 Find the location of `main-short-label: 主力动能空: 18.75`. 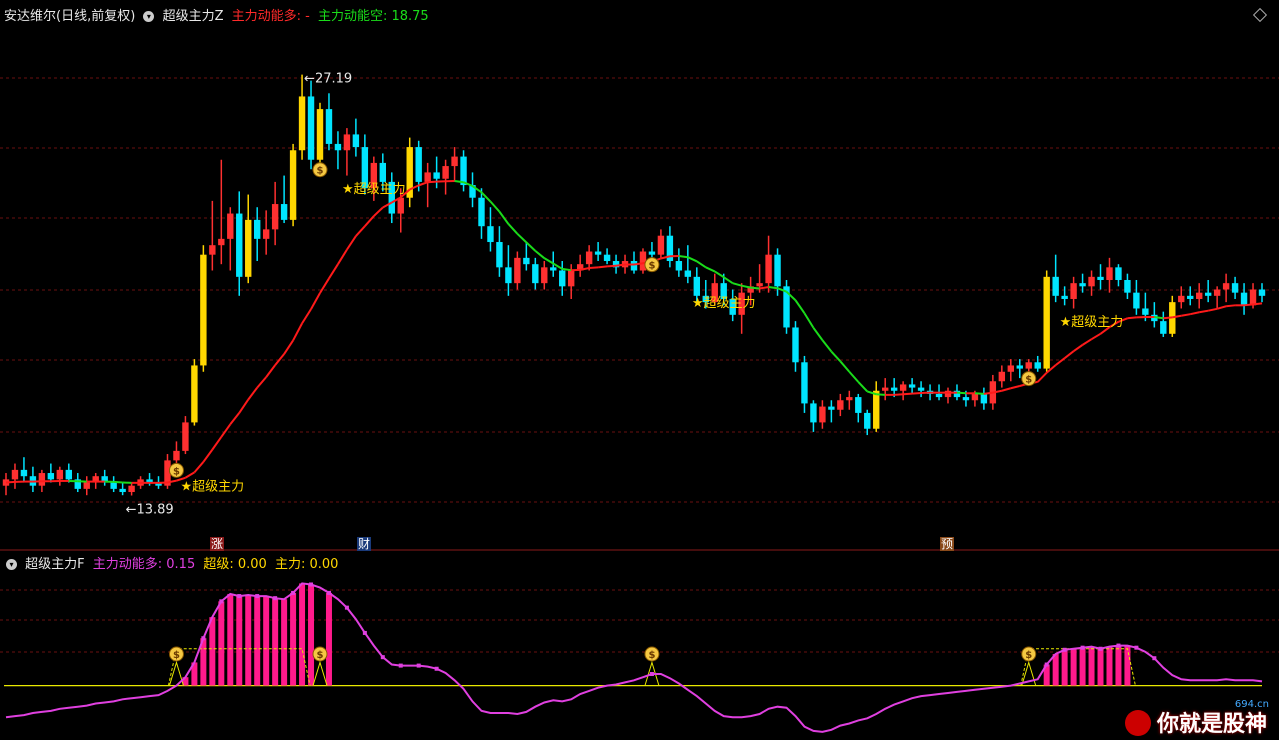

main-short-label: 主力动能空: 18.75 is located at coordinates (373, 16).